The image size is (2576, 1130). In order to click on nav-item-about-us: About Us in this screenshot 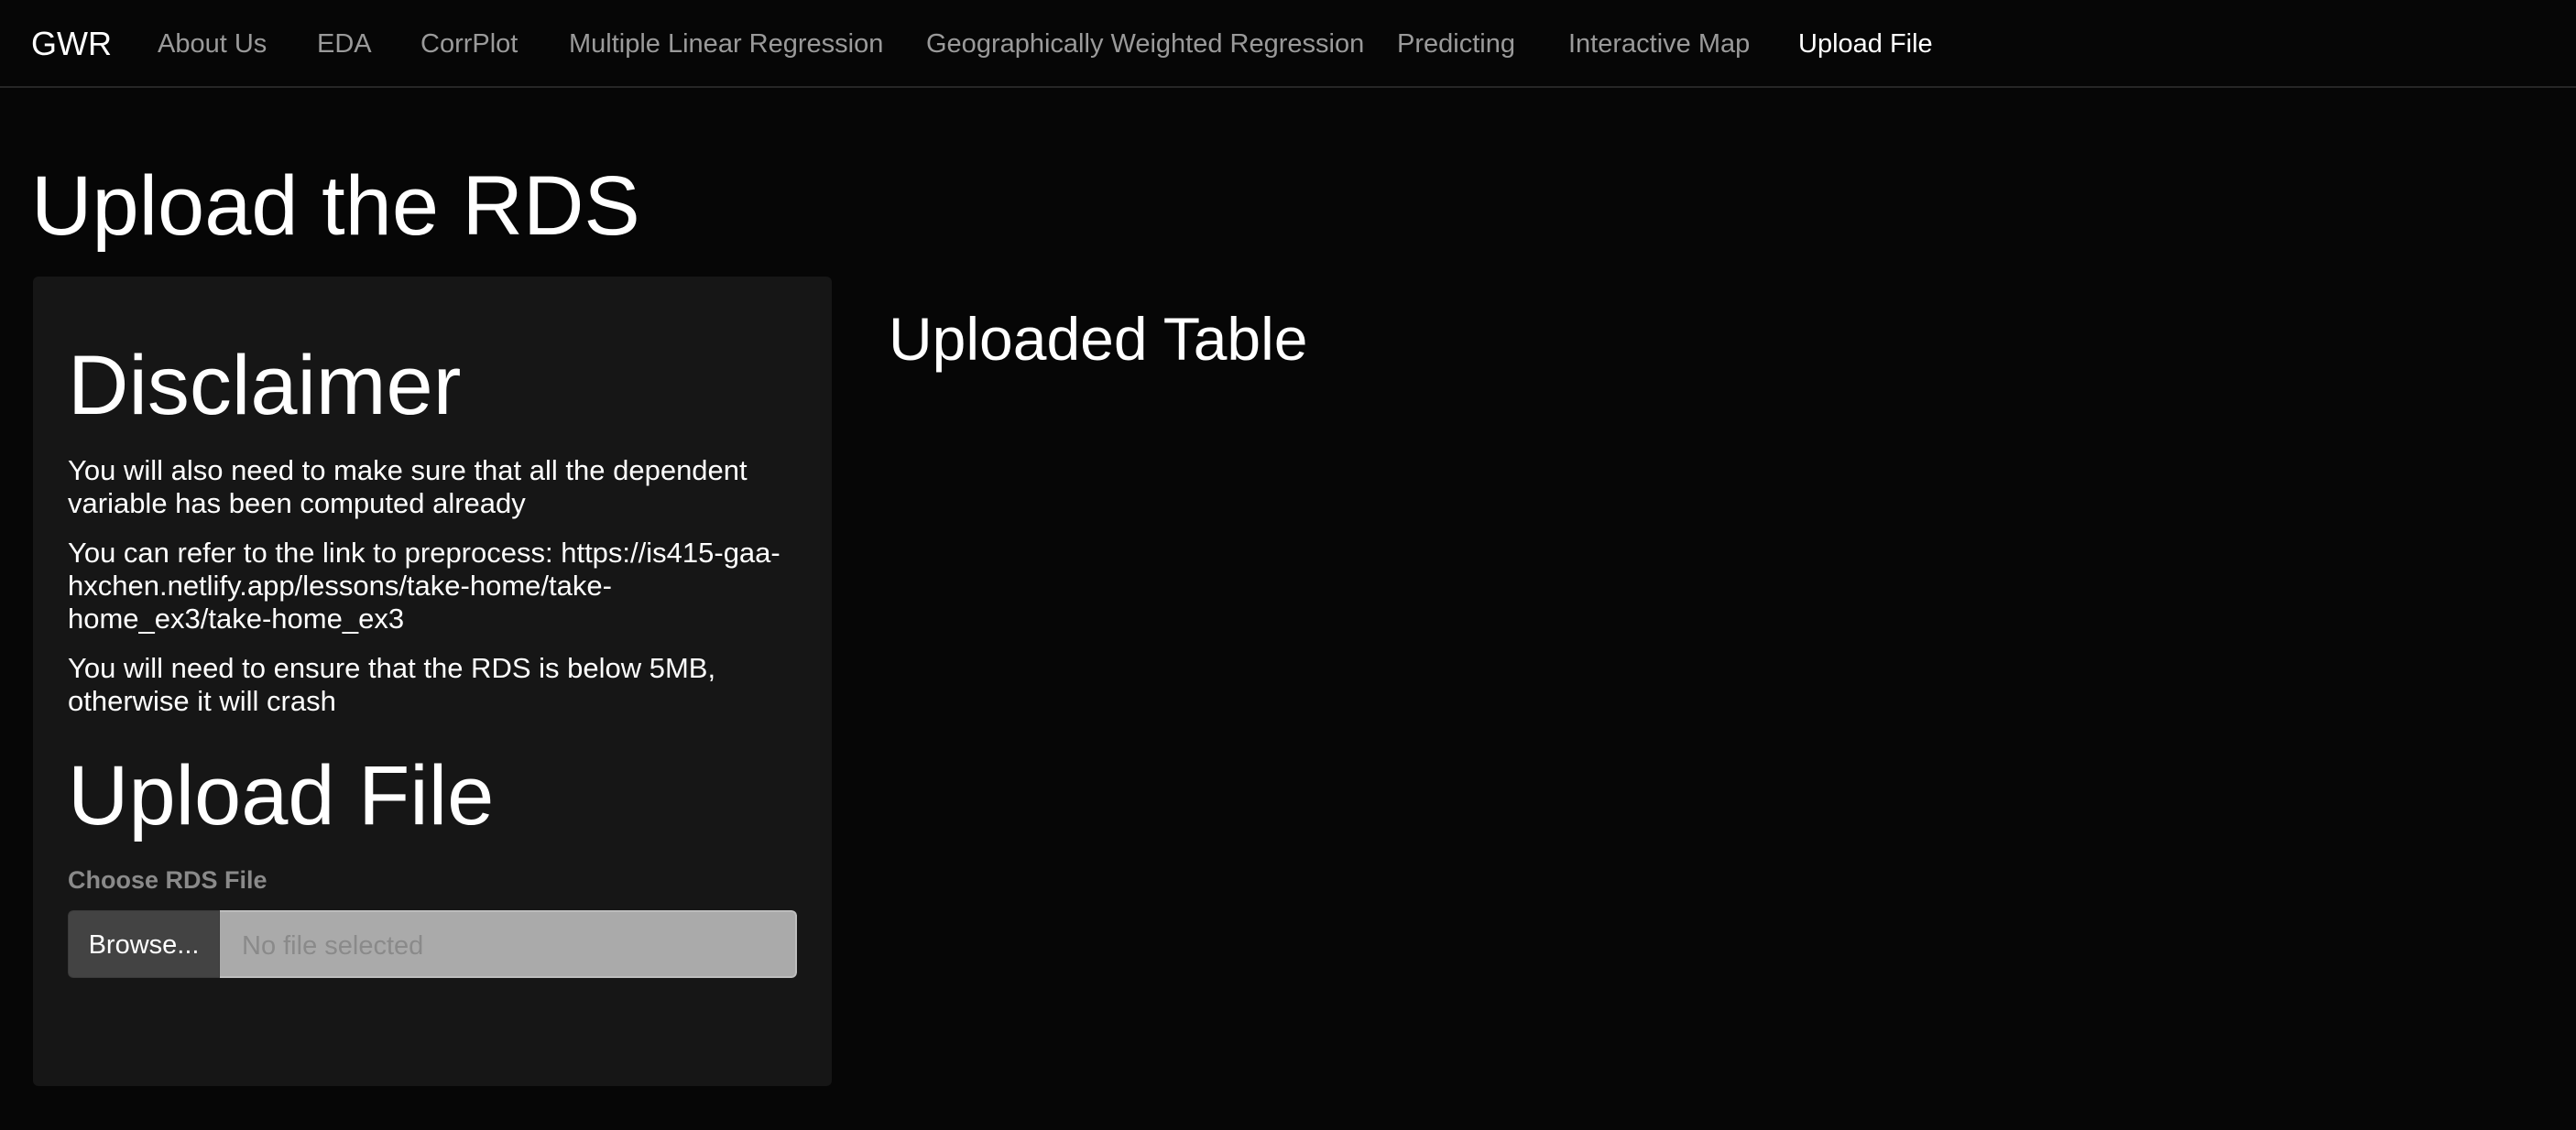, I will do `click(213, 44)`.